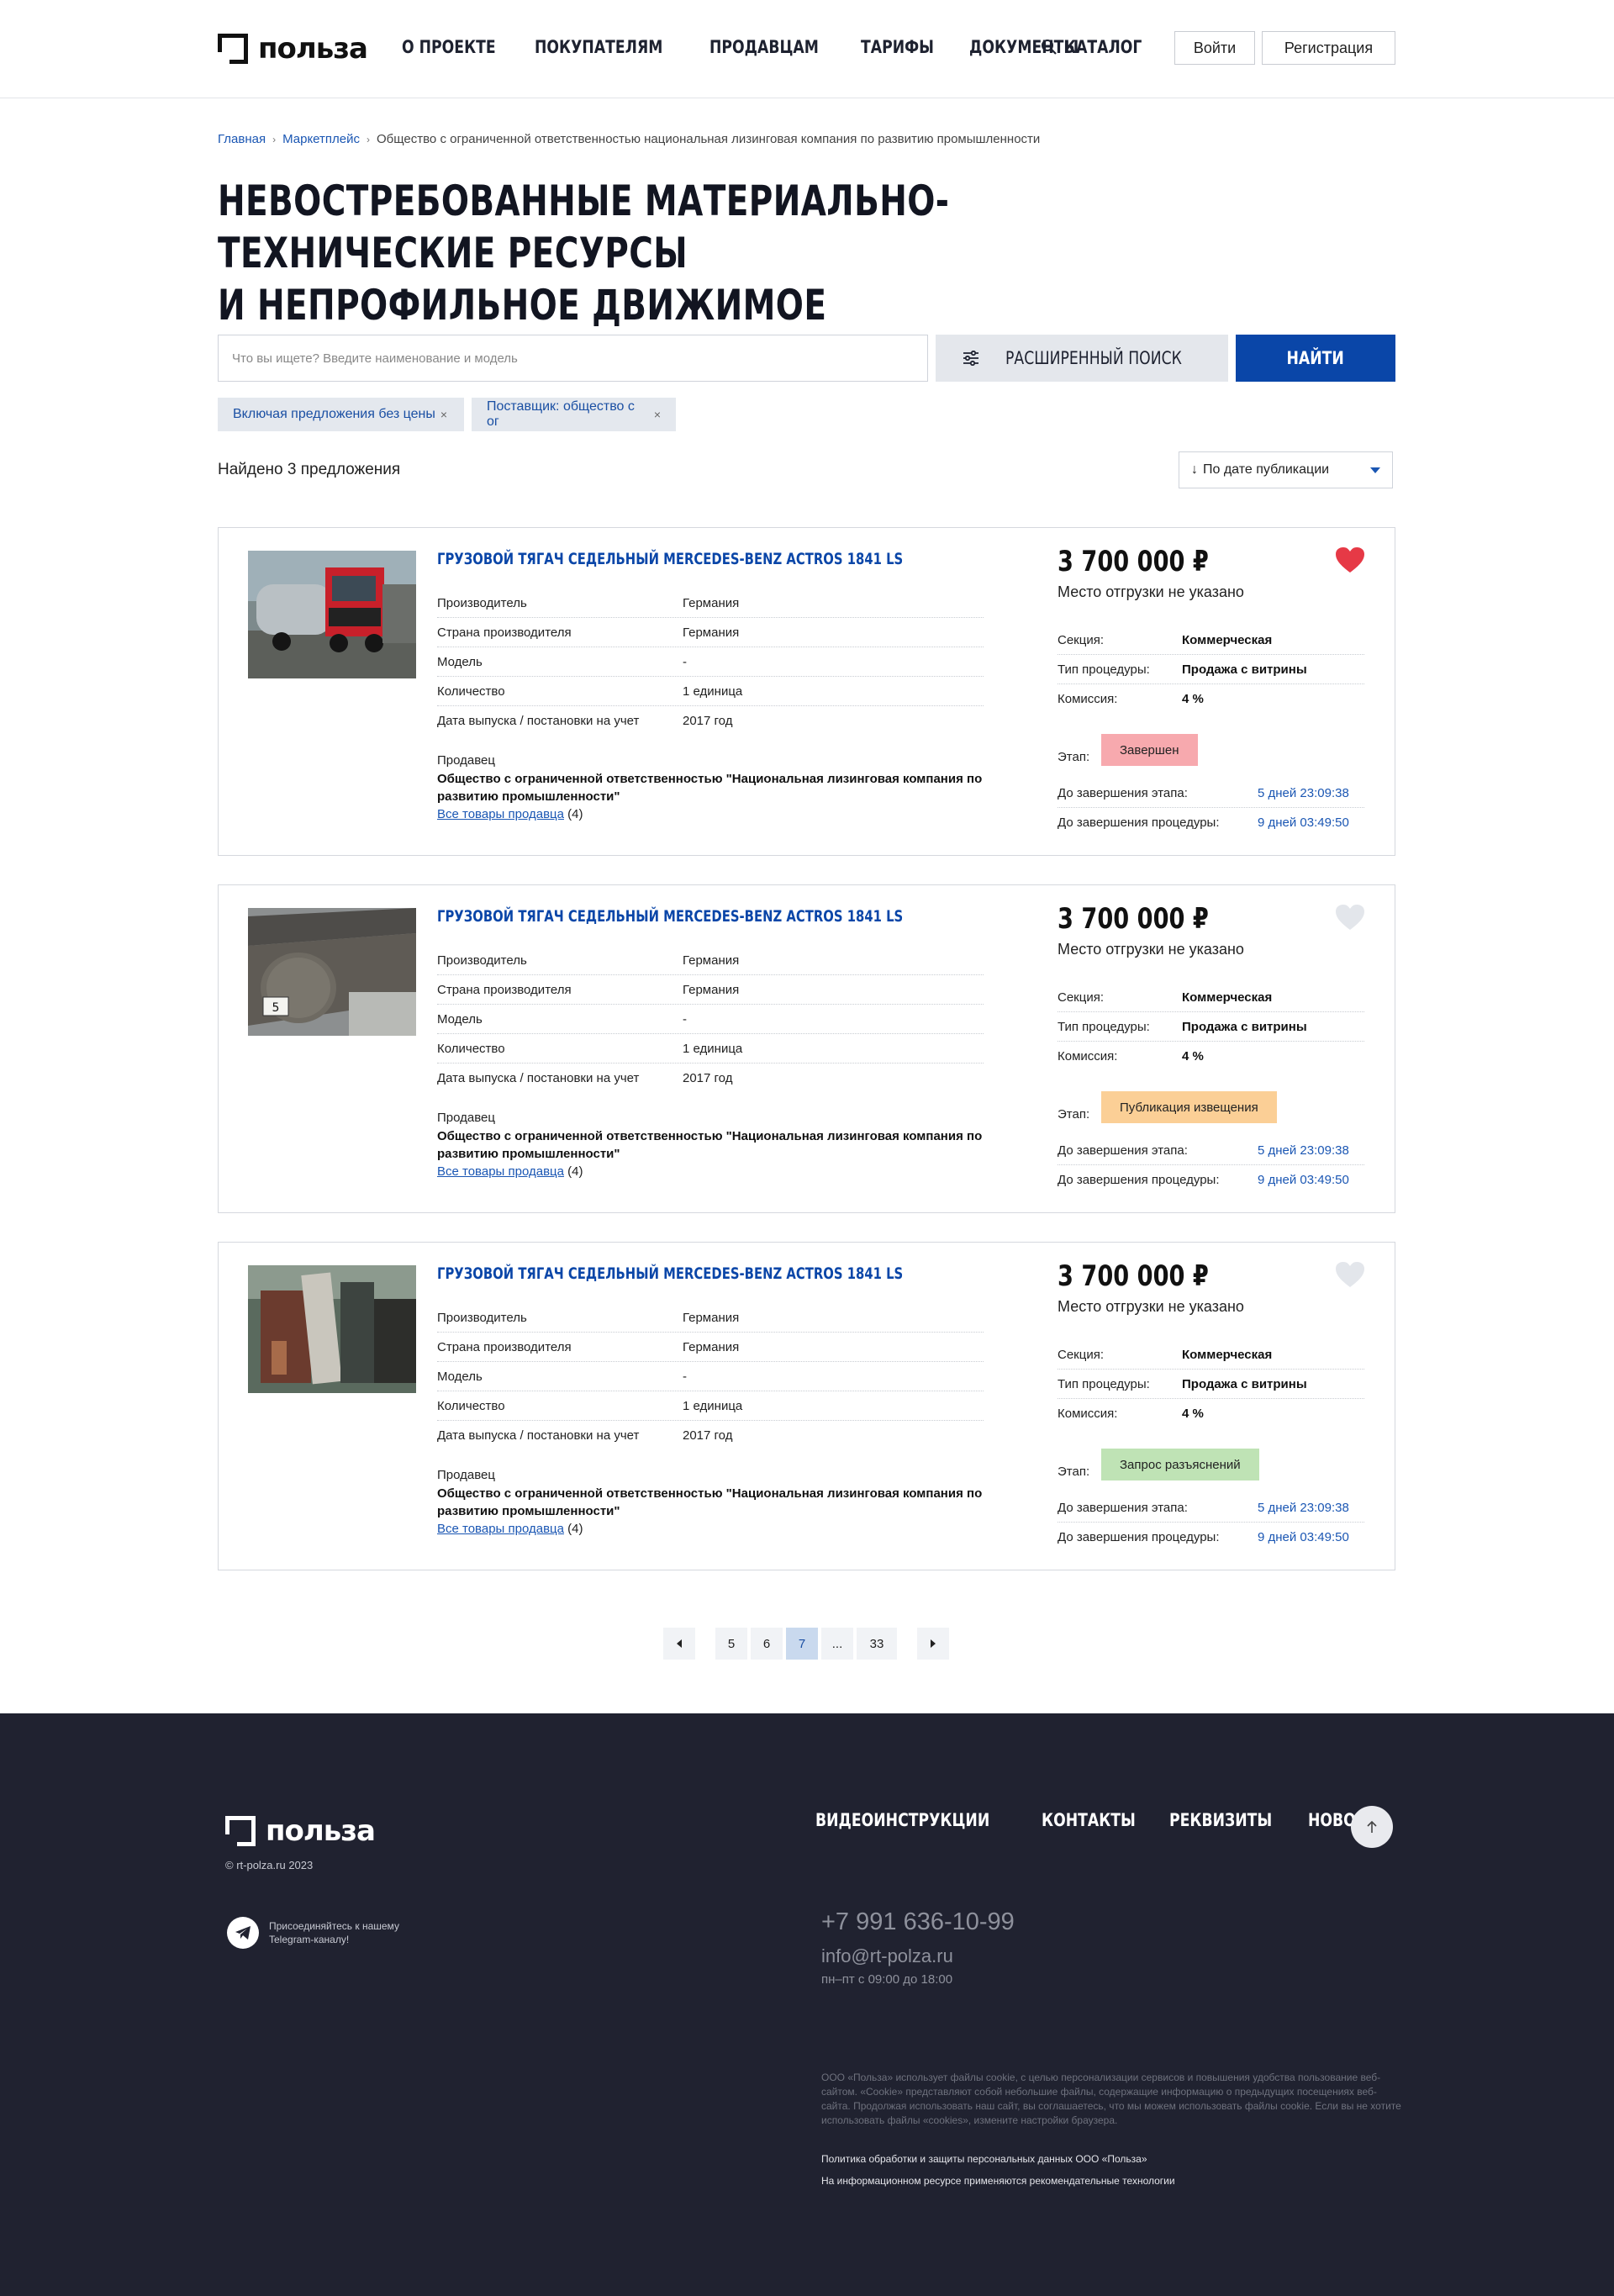  I want to click on footer-nav-contacts: КОНТАКТЫ, so click(1089, 1820).